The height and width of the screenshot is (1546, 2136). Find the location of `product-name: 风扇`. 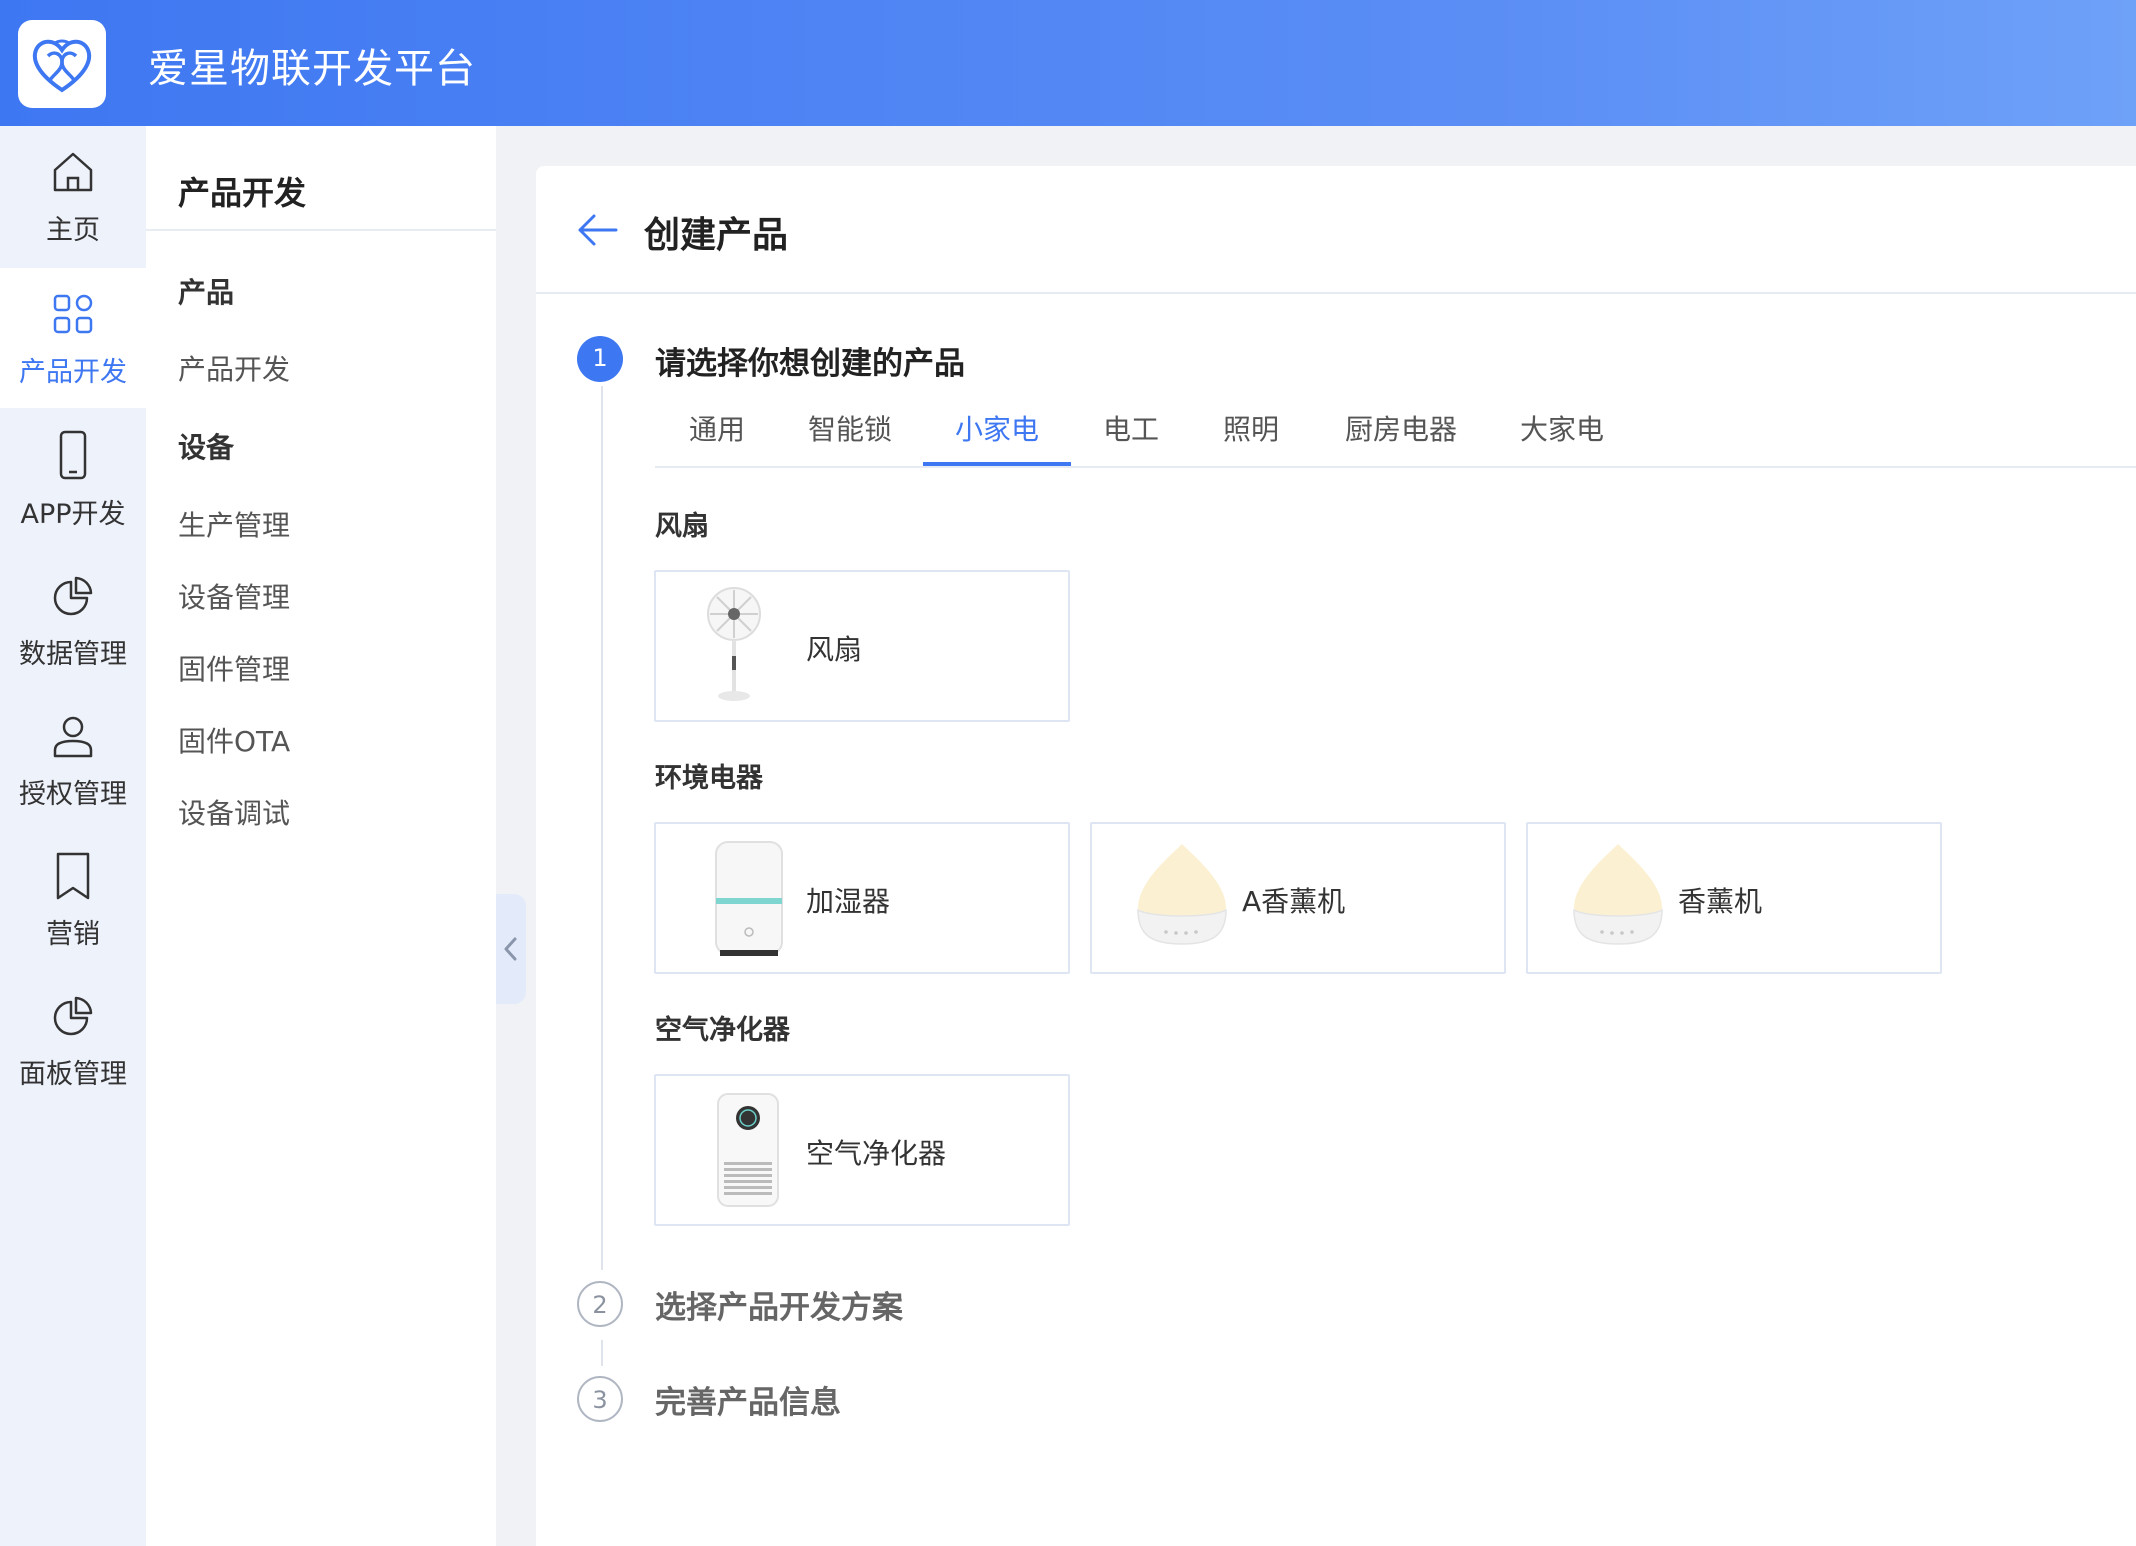

product-name: 风扇 is located at coordinates (834, 649).